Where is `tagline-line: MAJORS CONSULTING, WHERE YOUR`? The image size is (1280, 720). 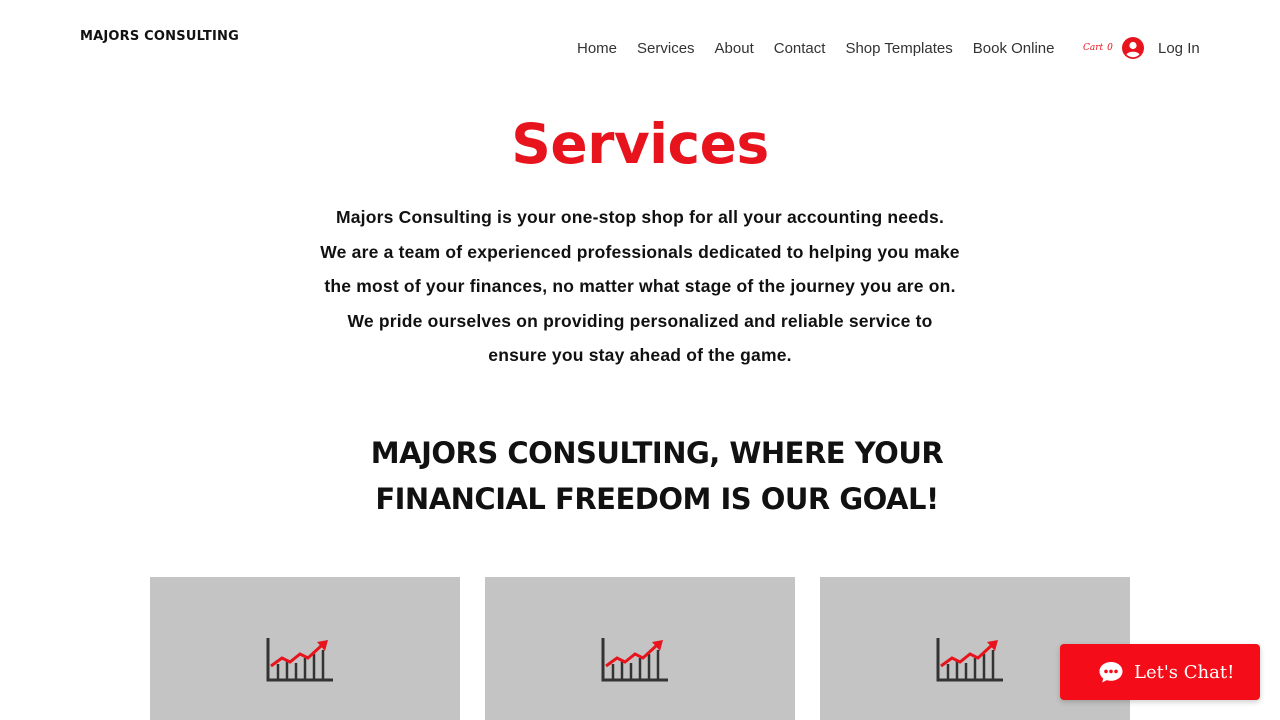 tagline-line: MAJORS CONSULTING, WHERE YOUR is located at coordinates (657, 453).